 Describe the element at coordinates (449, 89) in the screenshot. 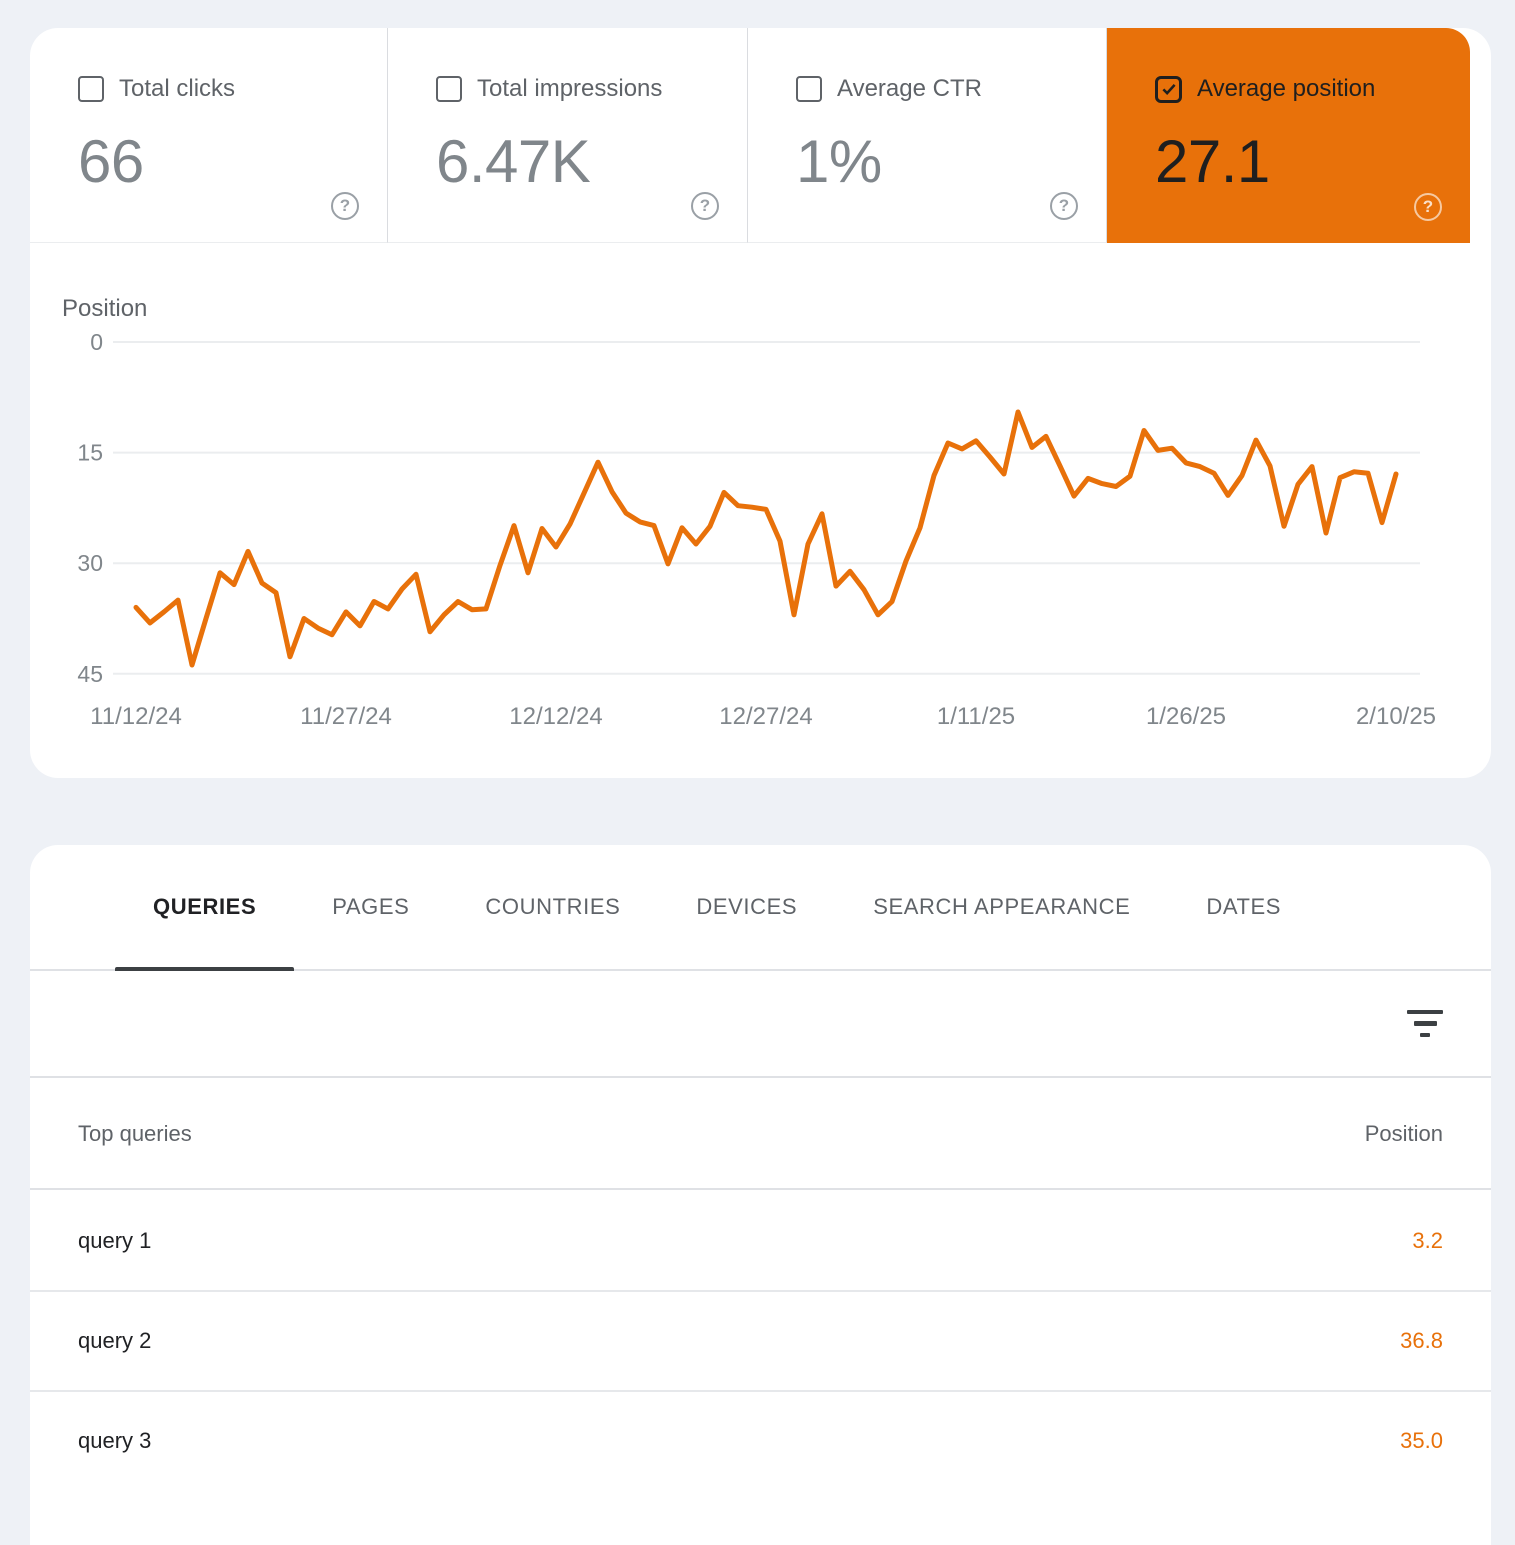

I see `total-impressions-checkbox` at that location.